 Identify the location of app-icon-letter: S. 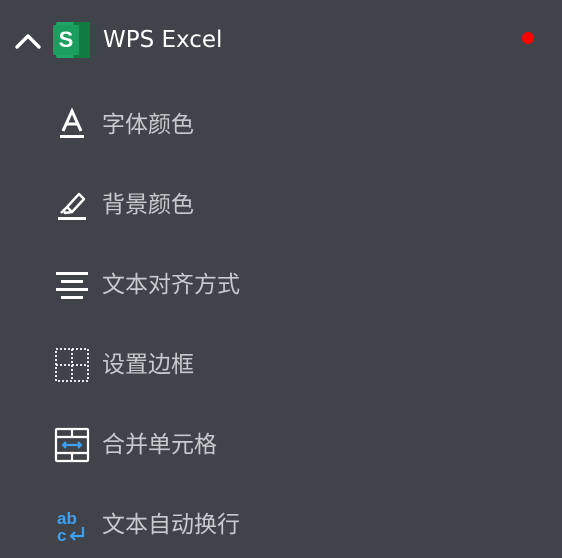
(66, 39).